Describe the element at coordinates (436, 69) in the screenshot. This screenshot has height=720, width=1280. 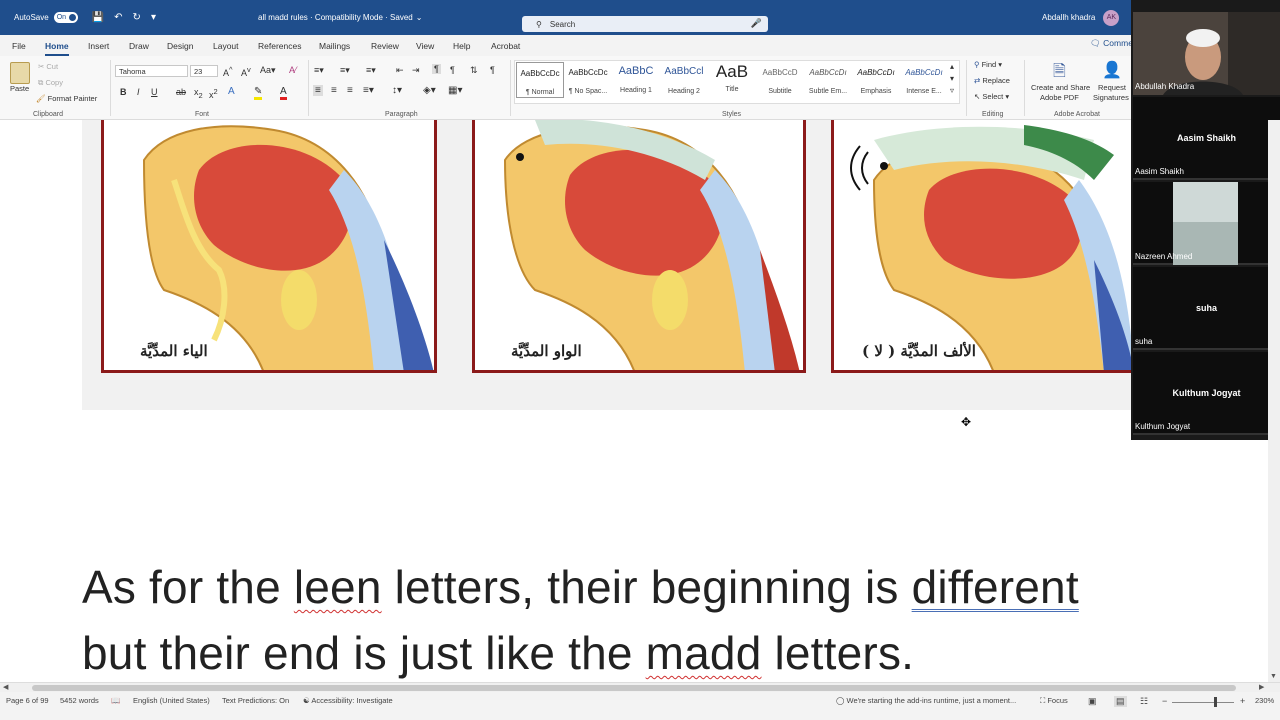
I see `ltr-icon: ¶` at that location.